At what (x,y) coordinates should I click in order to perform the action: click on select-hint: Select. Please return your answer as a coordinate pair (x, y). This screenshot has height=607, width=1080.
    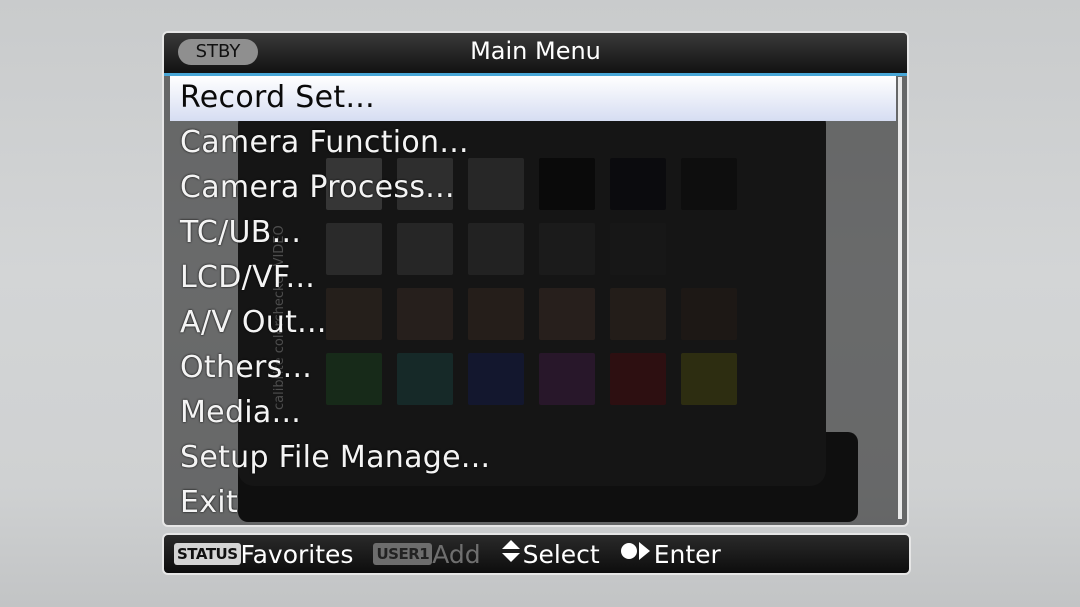
    Looking at the image, I should click on (550, 554).